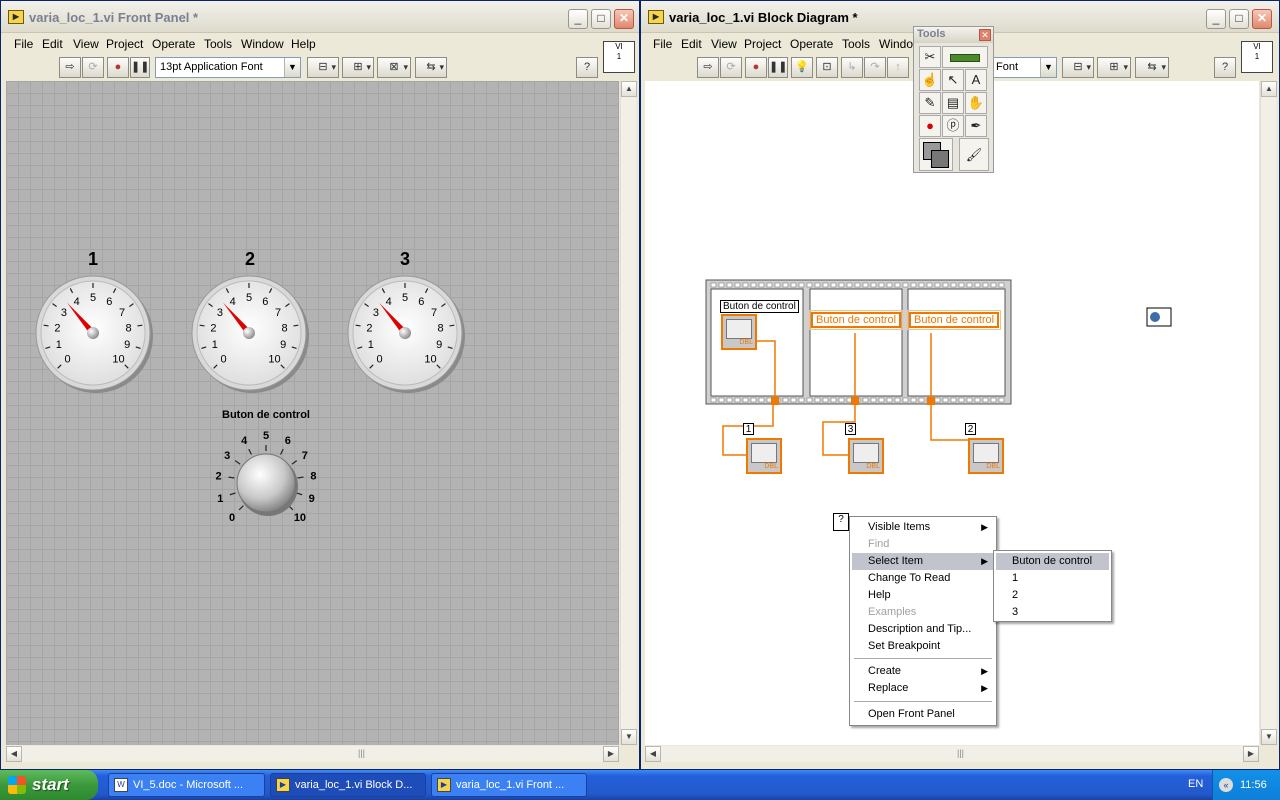 This screenshot has height=800, width=1280. I want to click on scroll-up-icon: ▲, so click(1269, 89).